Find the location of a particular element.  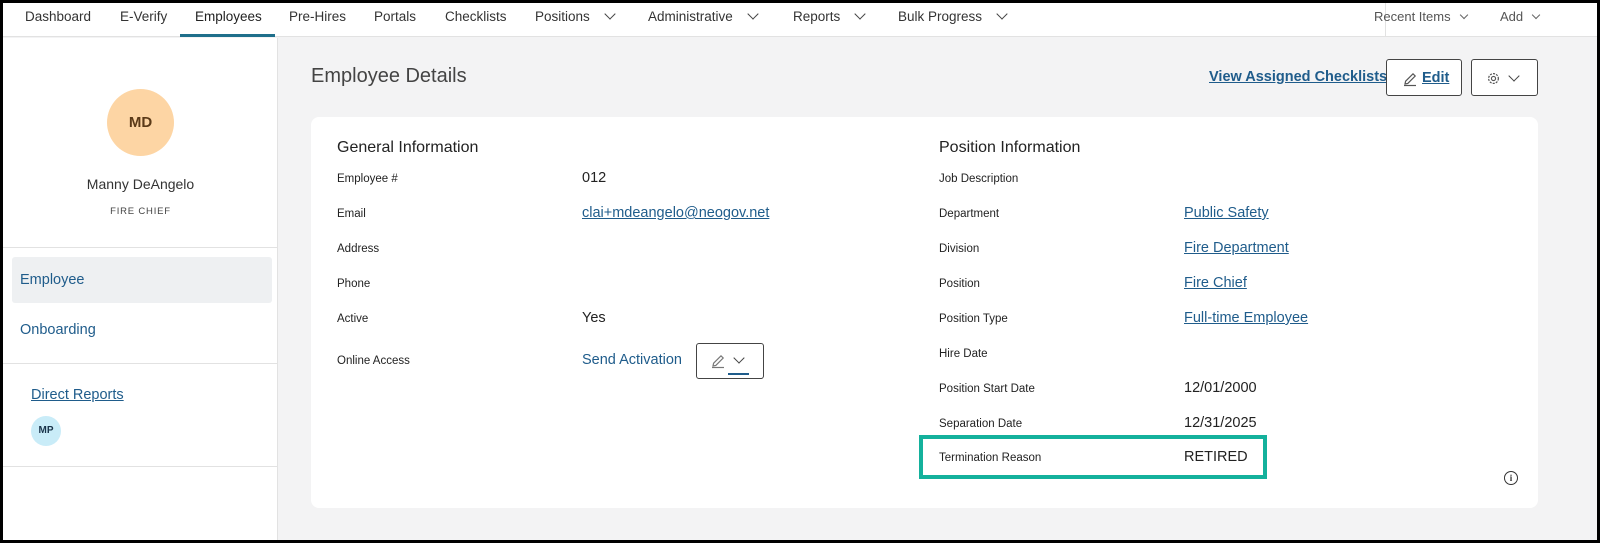

edit-button: Edit is located at coordinates (1424, 77).